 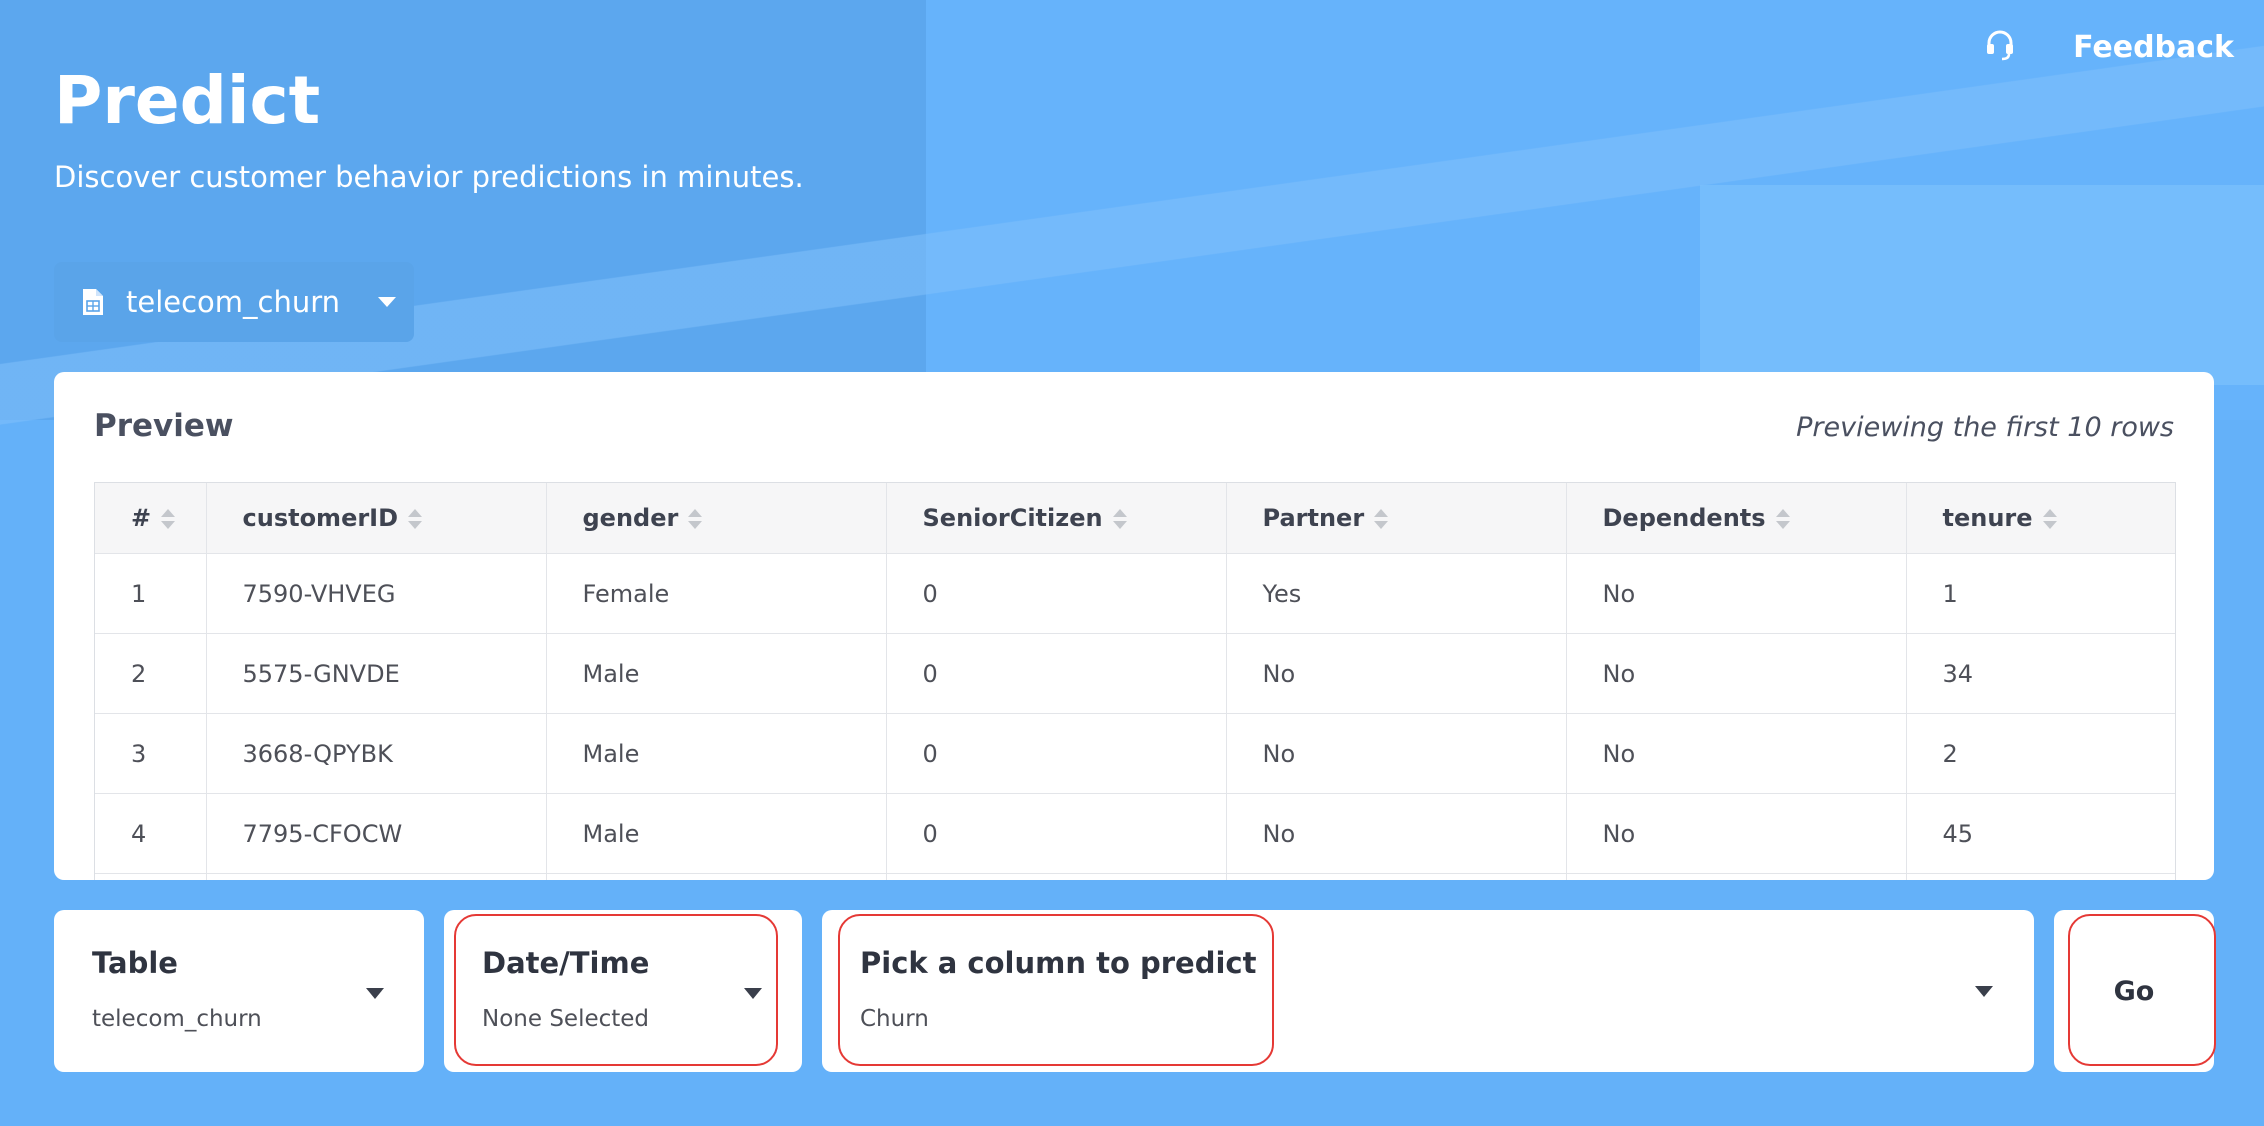 I want to click on file-spreadsheet-icon, so click(x=93, y=302).